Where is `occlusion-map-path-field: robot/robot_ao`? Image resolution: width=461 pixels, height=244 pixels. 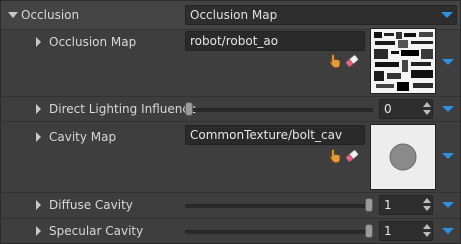
occlusion-map-path-field: robot/robot_ao is located at coordinates (275, 41).